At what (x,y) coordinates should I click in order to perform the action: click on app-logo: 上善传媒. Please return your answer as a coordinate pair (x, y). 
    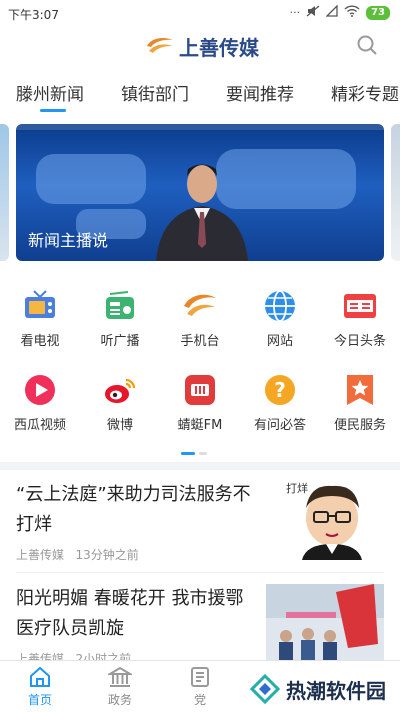
    Looking at the image, I should click on (202, 46).